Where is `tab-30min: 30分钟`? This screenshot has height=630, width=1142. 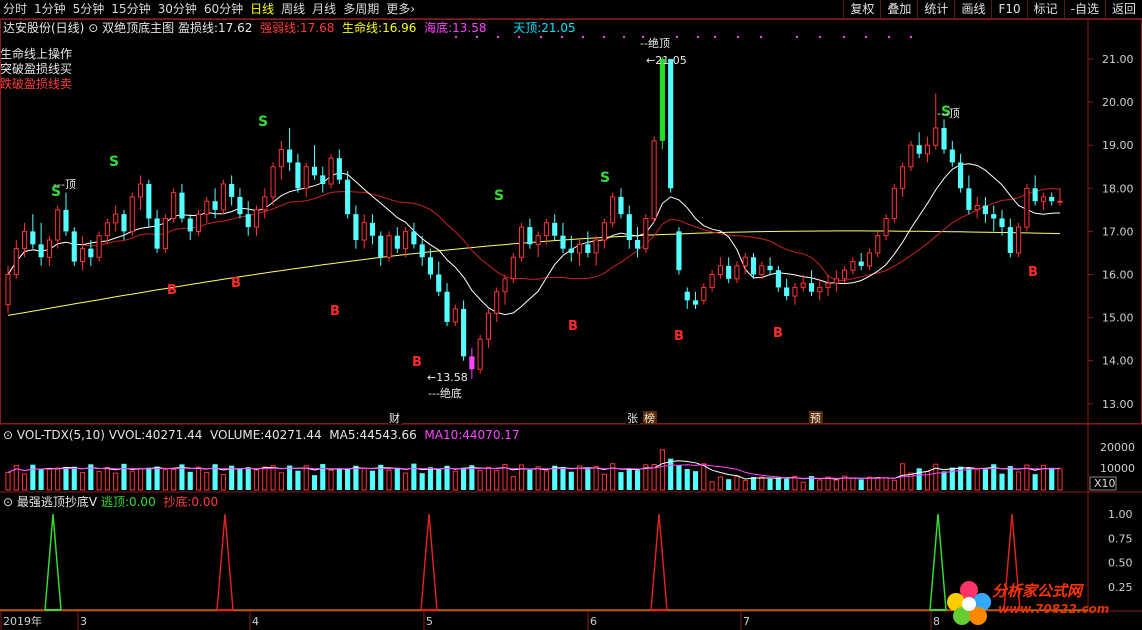 tab-30min: 30分钟 is located at coordinates (177, 9).